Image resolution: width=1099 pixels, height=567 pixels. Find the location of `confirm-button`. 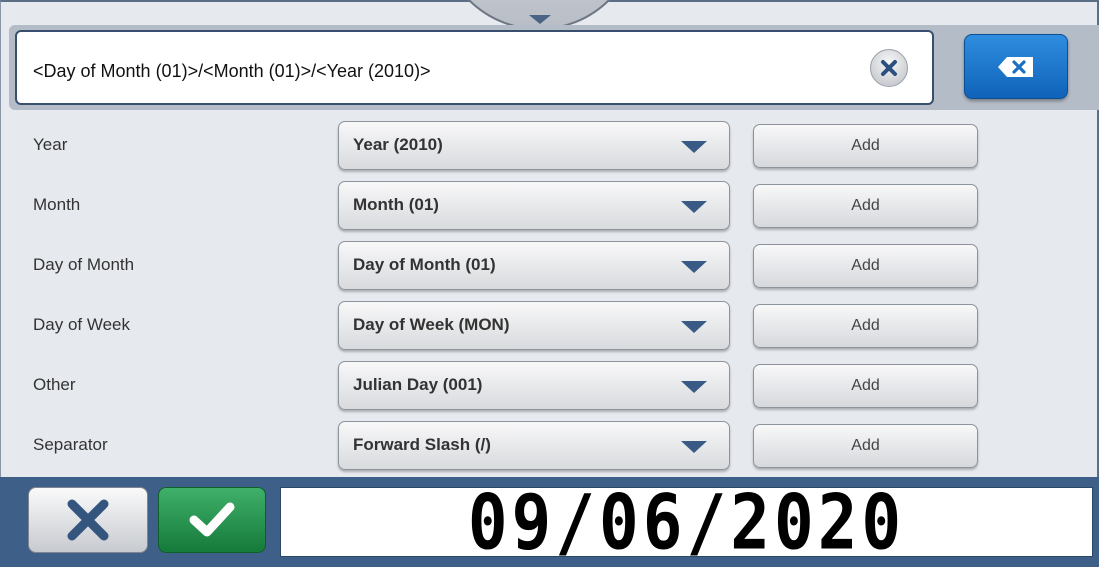

confirm-button is located at coordinates (212, 520).